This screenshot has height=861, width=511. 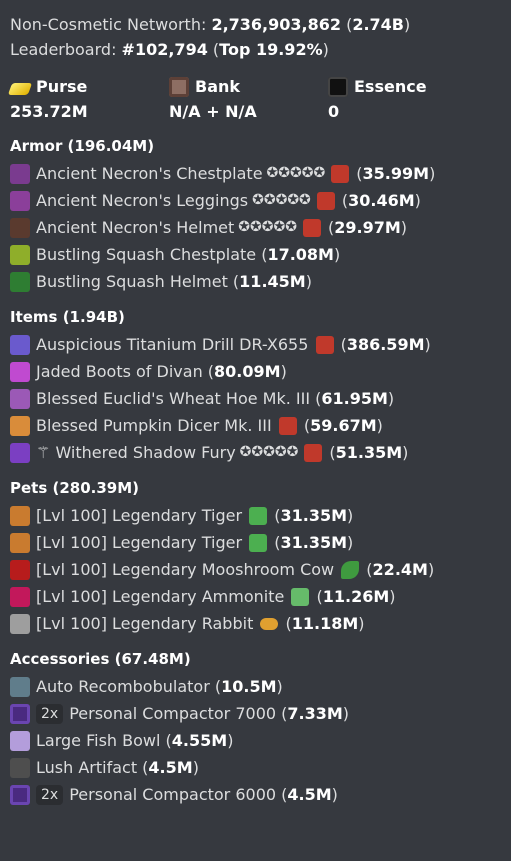 I want to click on stat-bank: Bank N/A + N/A, so click(x=248, y=99).